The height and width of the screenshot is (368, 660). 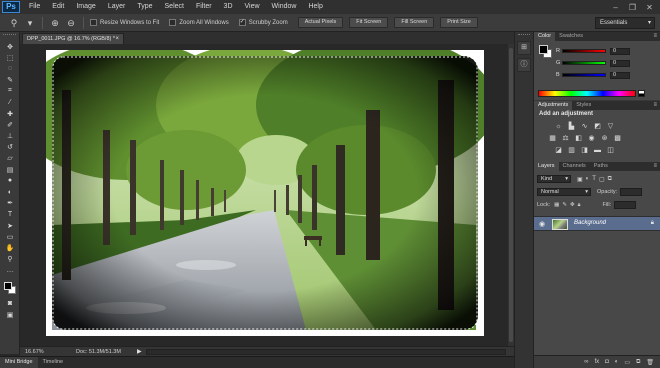 What do you see at coordinates (242, 22) in the screenshot?
I see `checkmark-icon: ✓` at bounding box center [242, 22].